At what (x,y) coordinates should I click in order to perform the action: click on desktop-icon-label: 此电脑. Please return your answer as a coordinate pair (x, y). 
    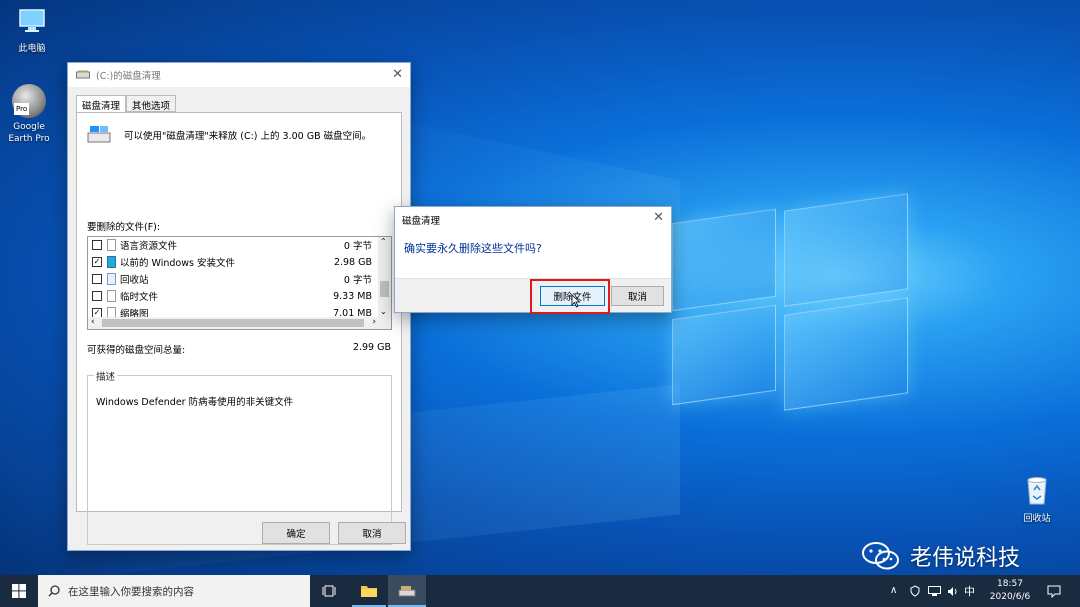
    Looking at the image, I should click on (32, 49).